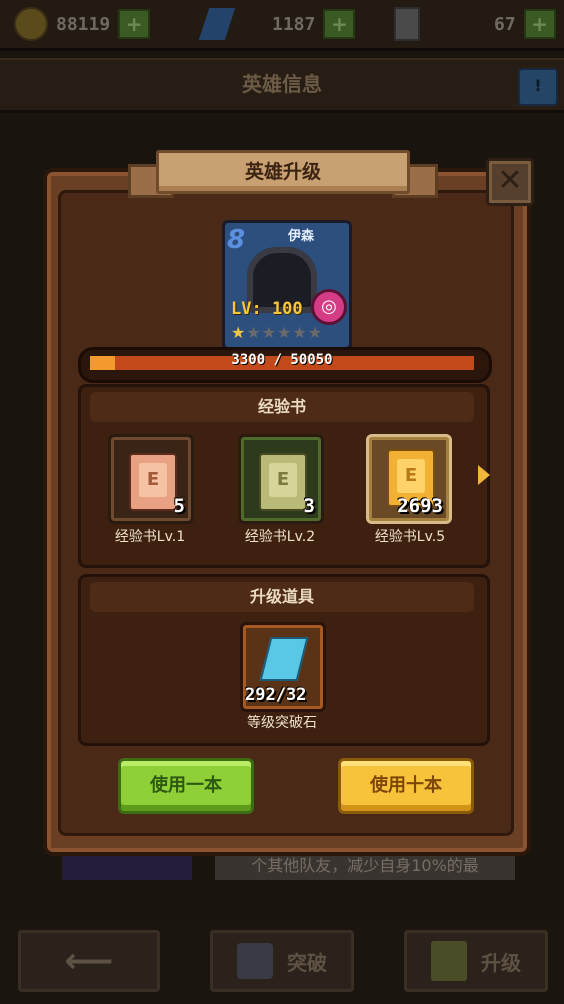 This screenshot has width=564, height=1004. Describe the element at coordinates (179, 506) in the screenshot. I see `item-count: 5` at that location.